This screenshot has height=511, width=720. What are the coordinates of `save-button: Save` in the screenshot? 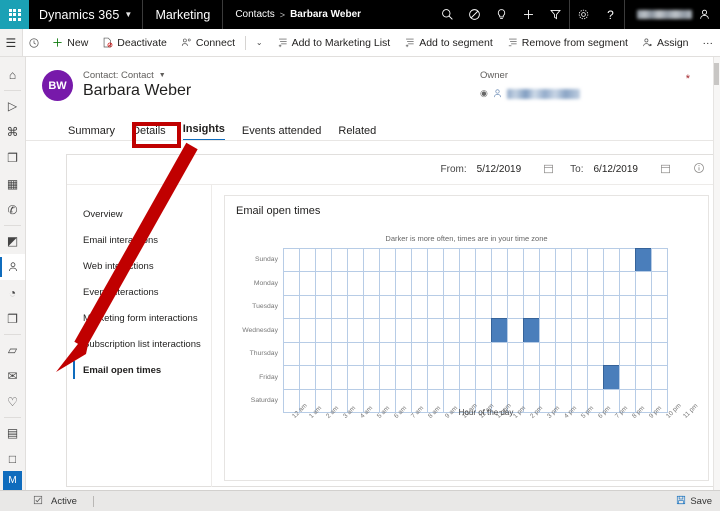 It's located at (698, 501).